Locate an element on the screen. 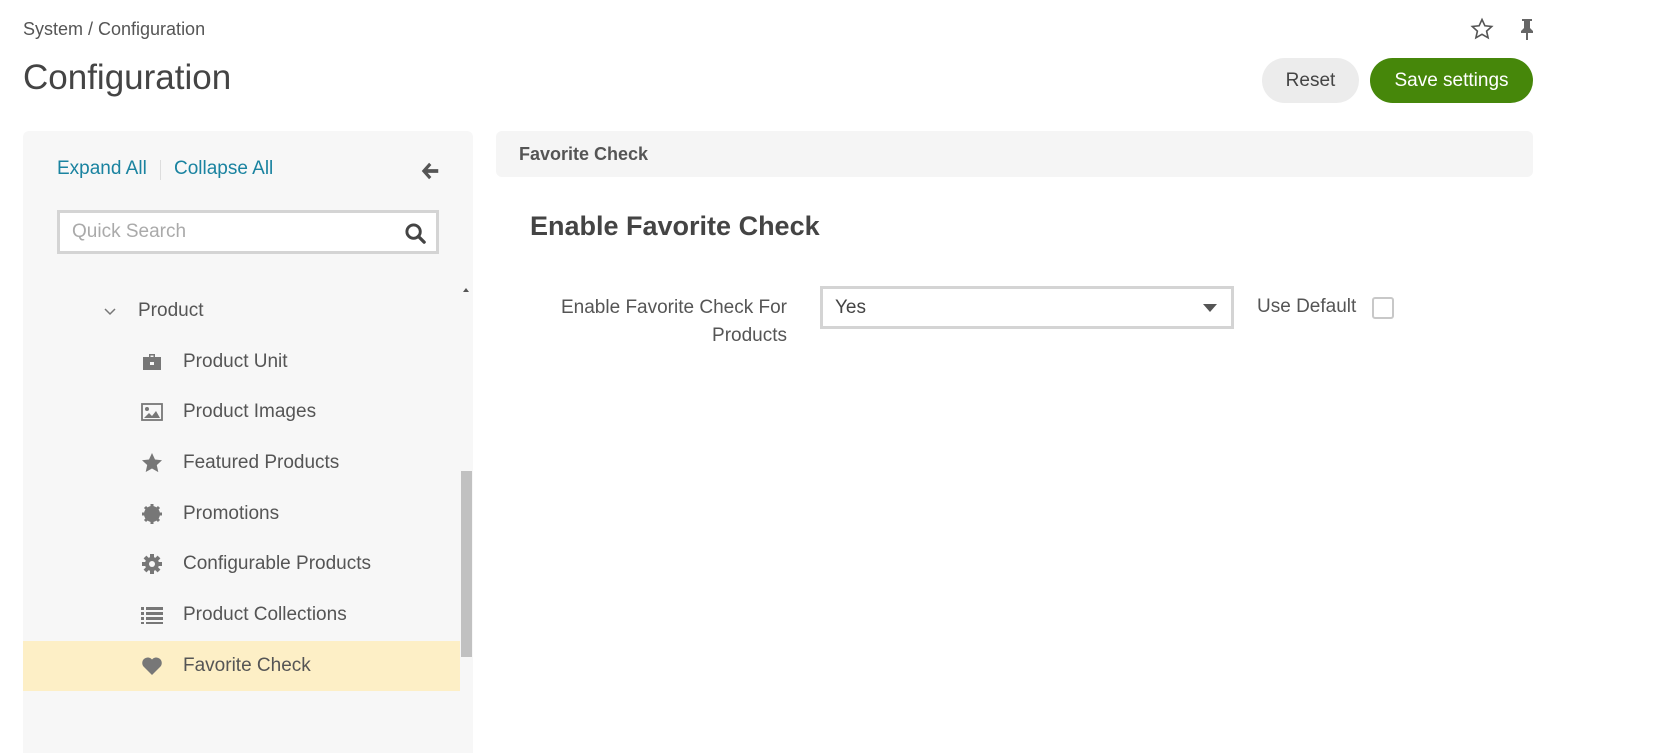 This screenshot has height=753, width=1669. breadcrumb: System / Configuration is located at coordinates (114, 29).